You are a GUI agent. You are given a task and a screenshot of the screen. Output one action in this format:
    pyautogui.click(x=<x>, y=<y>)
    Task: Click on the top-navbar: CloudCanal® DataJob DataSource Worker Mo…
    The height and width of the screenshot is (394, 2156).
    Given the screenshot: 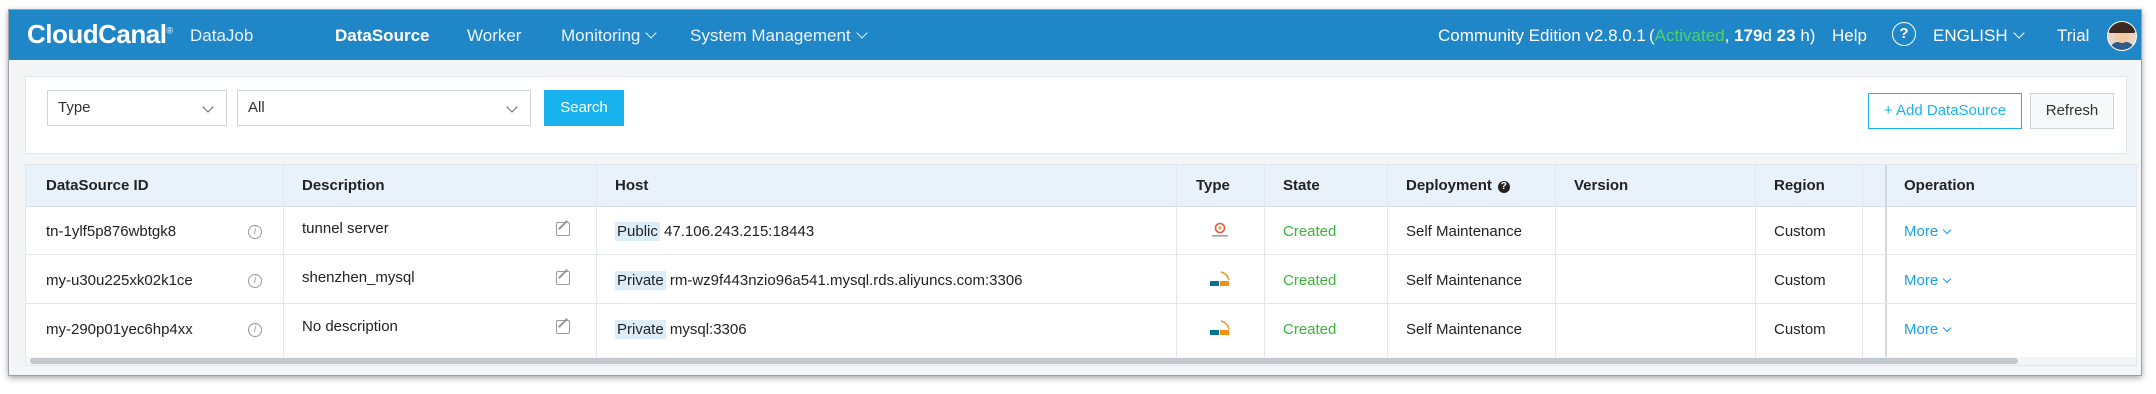 What is the action you would take?
    pyautogui.click(x=1075, y=35)
    